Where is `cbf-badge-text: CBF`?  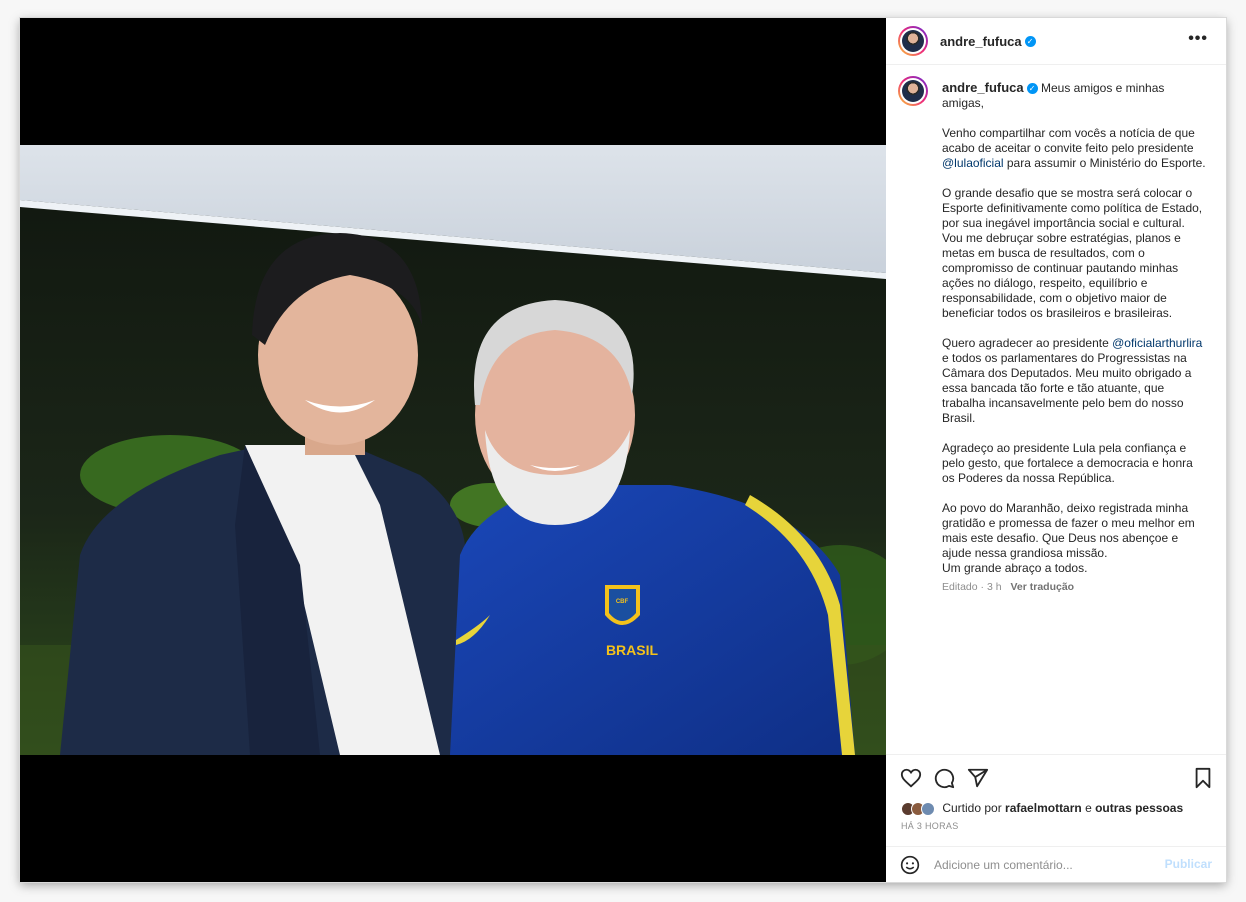 cbf-badge-text: CBF is located at coordinates (622, 602).